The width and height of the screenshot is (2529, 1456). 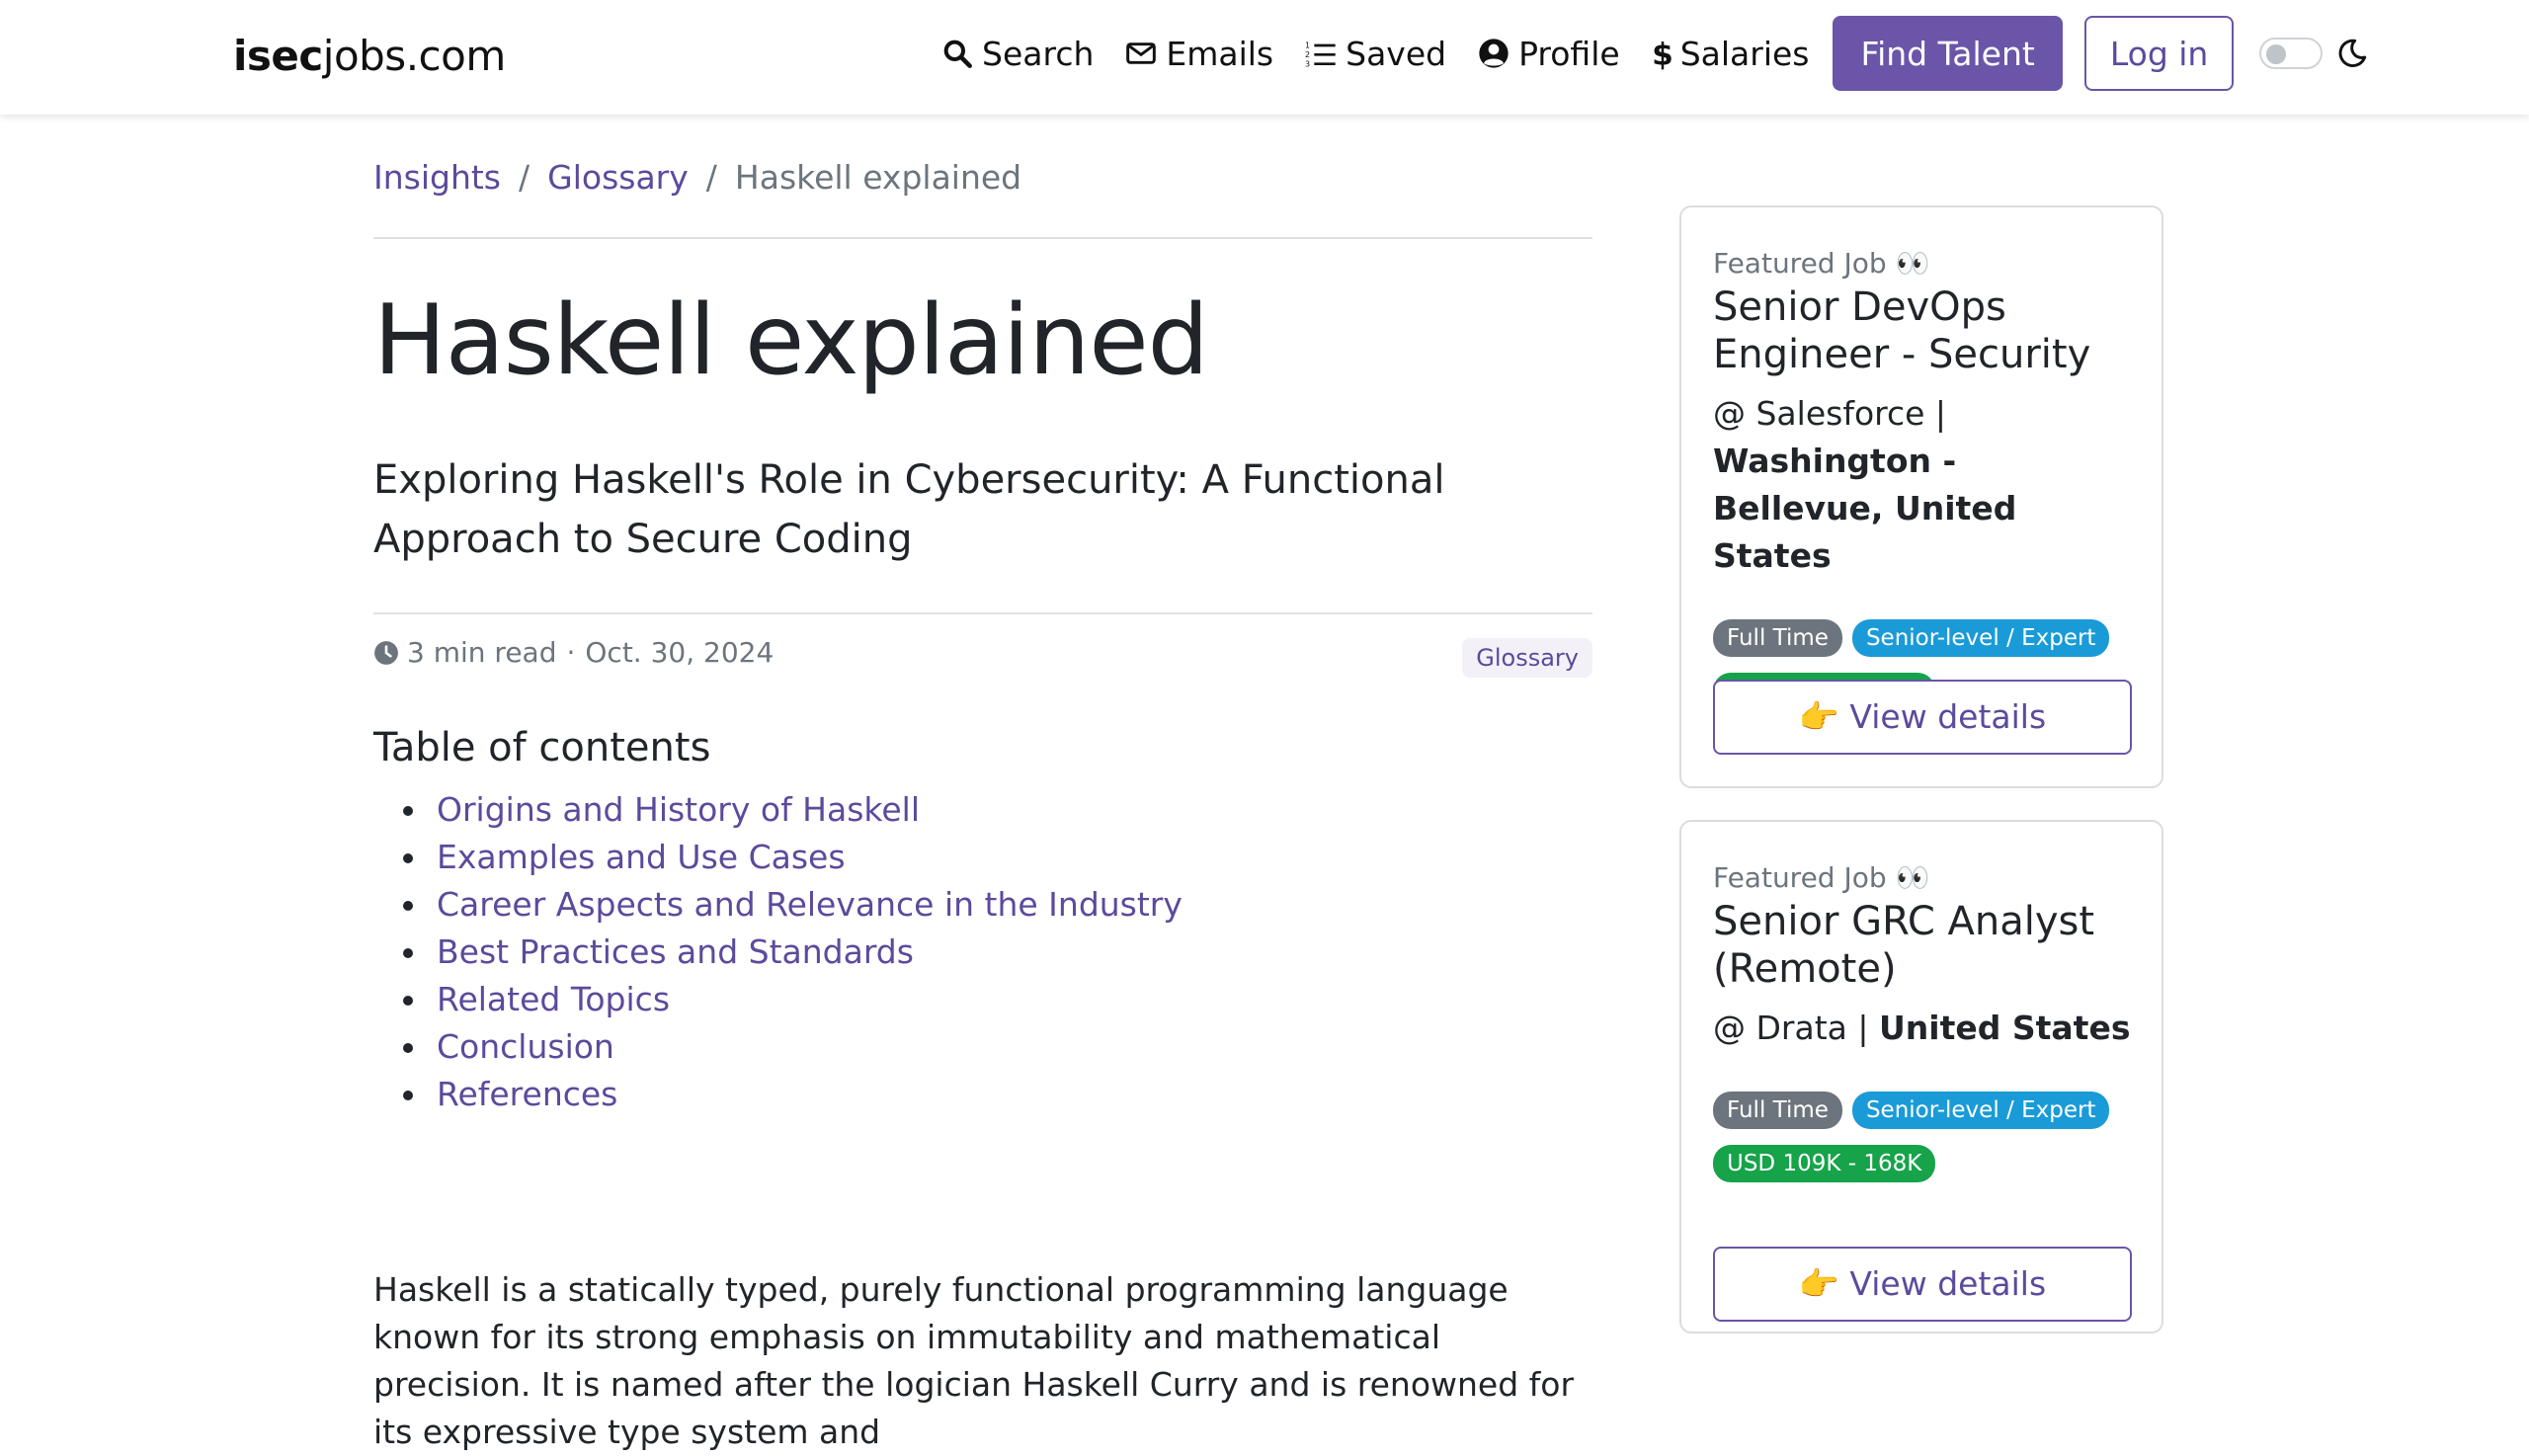 I want to click on toc-item: References, so click(x=793, y=1094).